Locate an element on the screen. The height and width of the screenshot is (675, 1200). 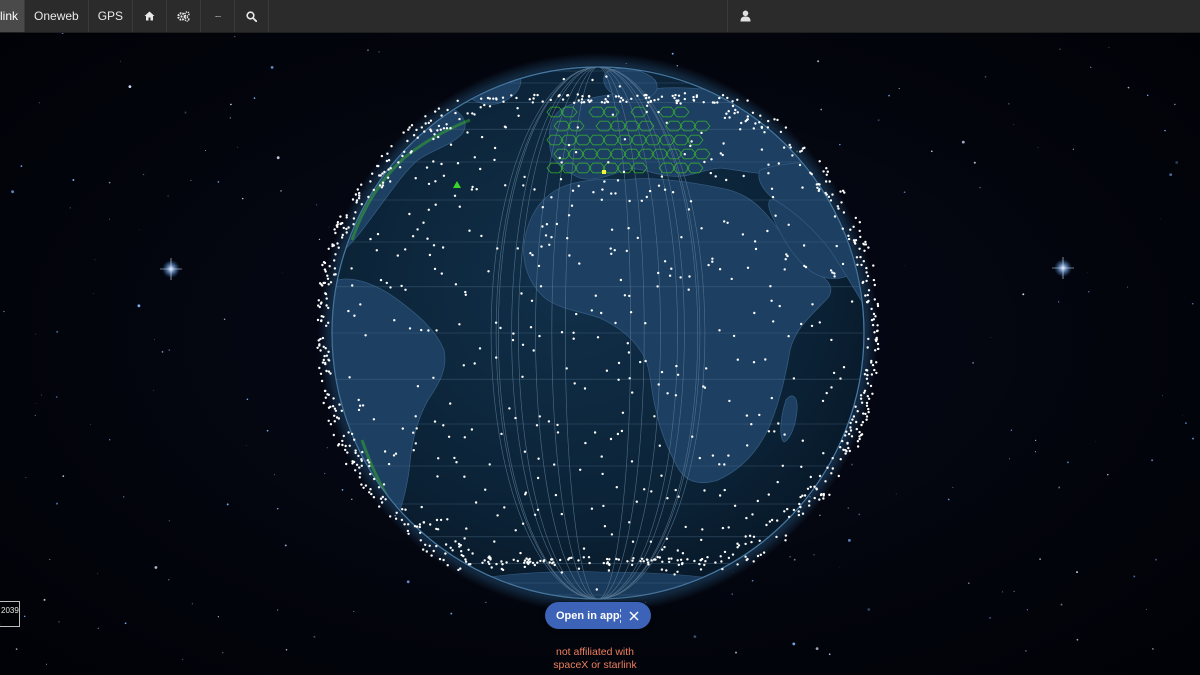
nav-item-oneweb: Oneweb is located at coordinates (57, 16).